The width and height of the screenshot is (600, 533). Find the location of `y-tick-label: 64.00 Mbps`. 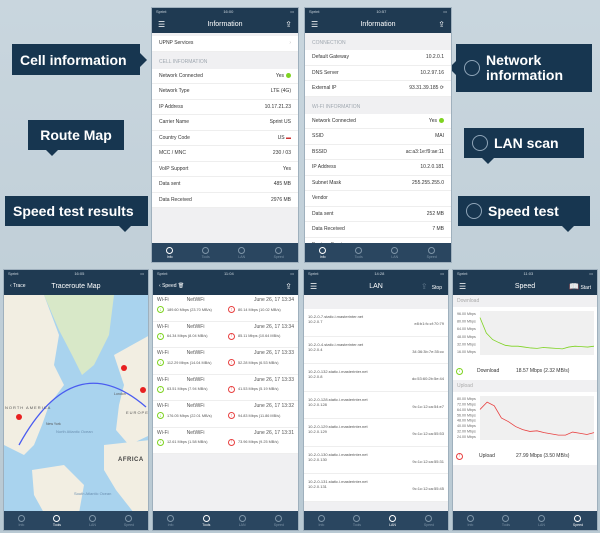

y-tick-label: 64.00 Mbps is located at coordinates (466, 329).